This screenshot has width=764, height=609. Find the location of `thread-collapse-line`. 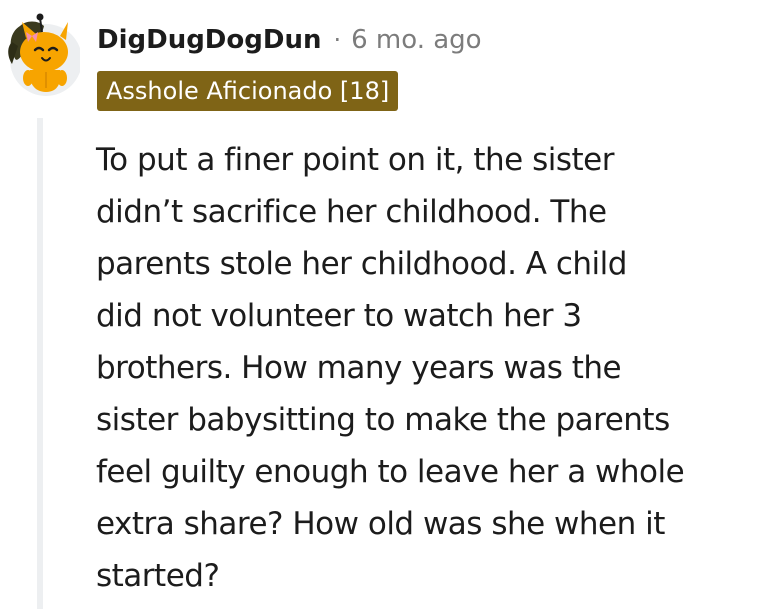

thread-collapse-line is located at coordinates (40, 363).